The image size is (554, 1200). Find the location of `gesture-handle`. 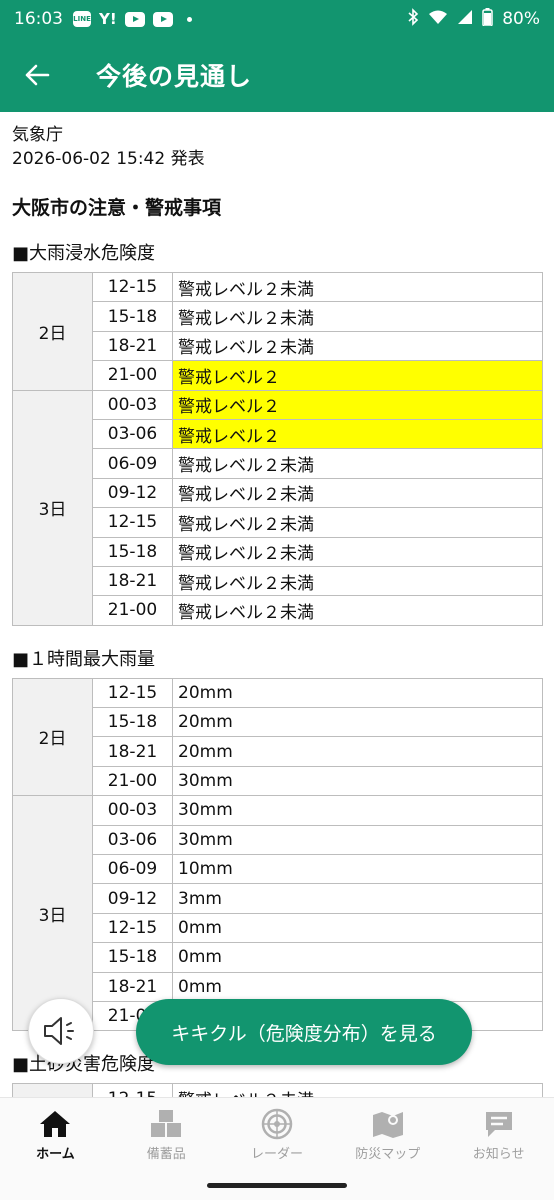

gesture-handle is located at coordinates (277, 1185).